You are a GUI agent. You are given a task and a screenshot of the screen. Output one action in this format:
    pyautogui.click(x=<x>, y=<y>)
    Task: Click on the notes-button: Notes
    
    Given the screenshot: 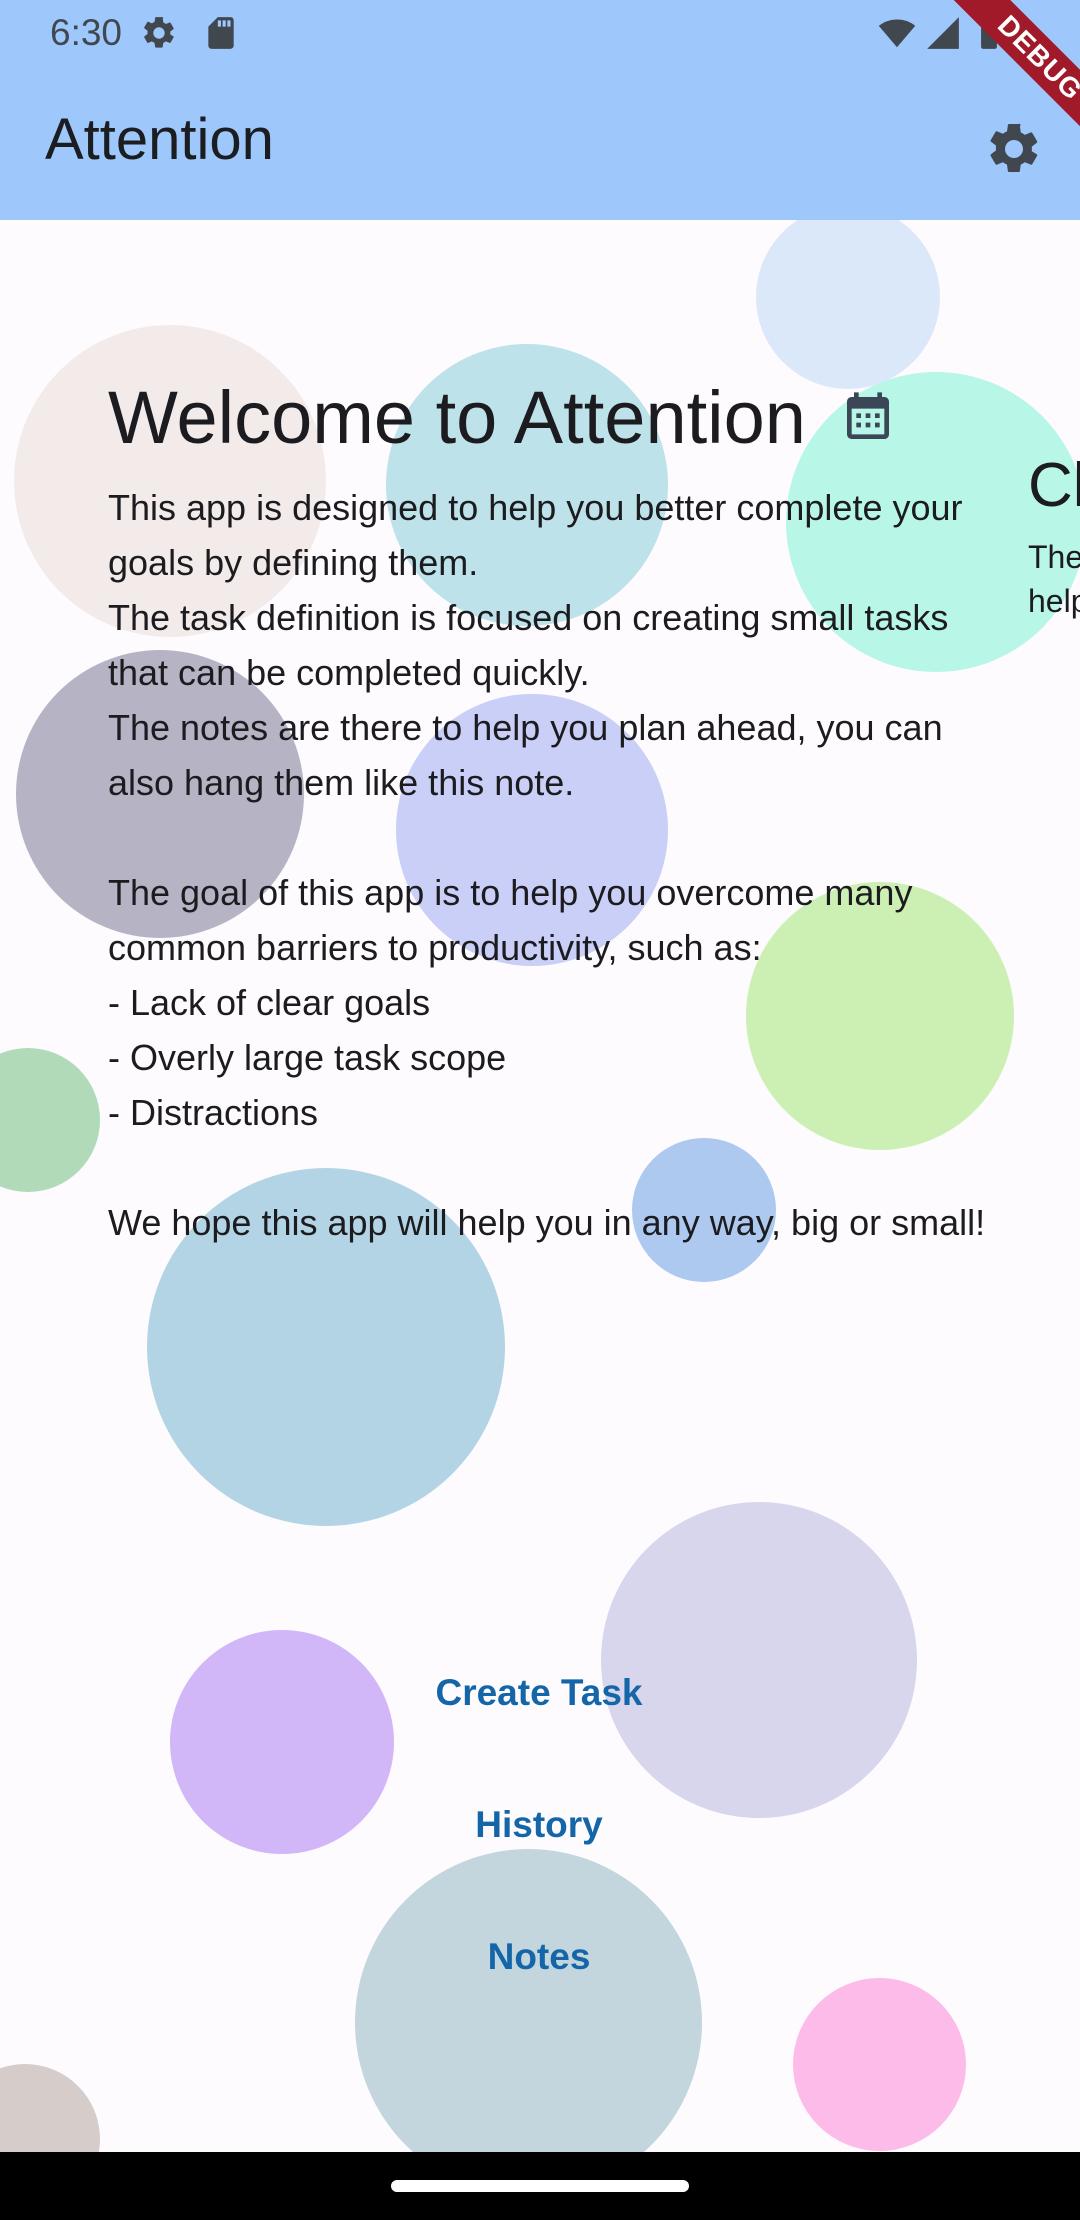 What is the action you would take?
    pyautogui.click(x=539, y=1957)
    